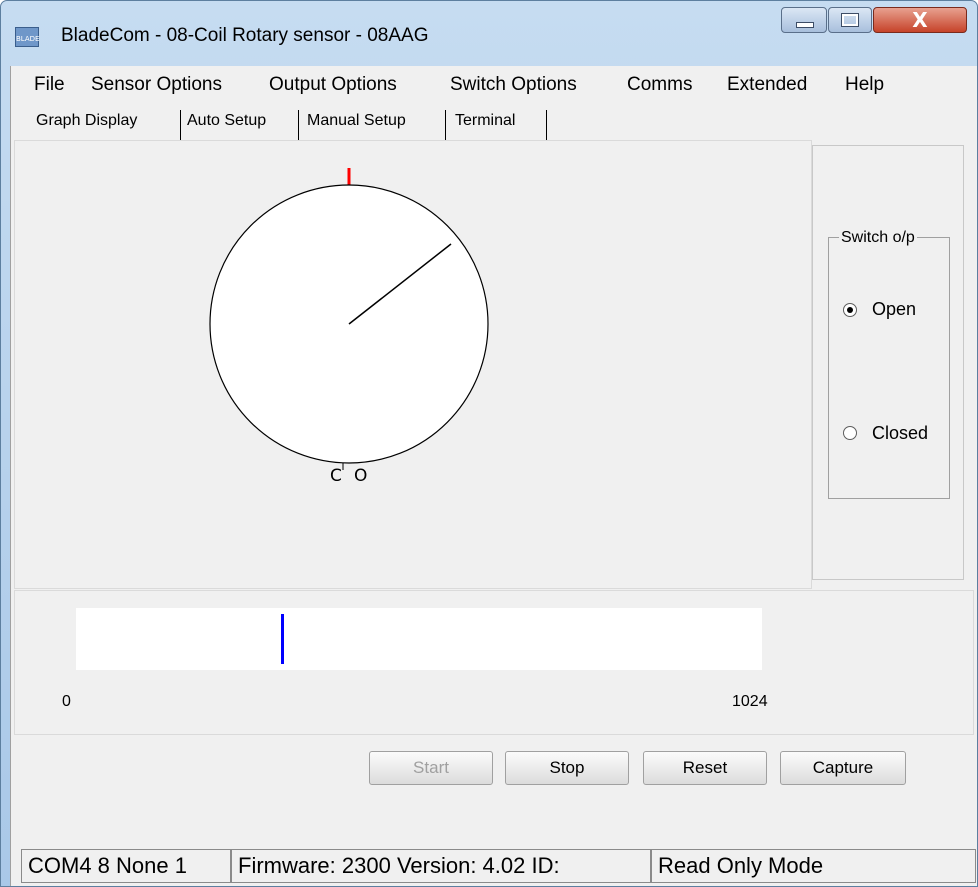  I want to click on tab-manual-setup: Manual Setup, so click(356, 121).